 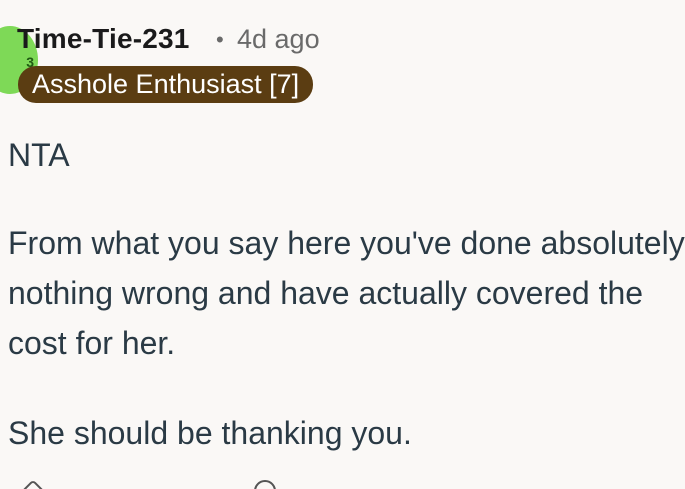 I want to click on upvote-icon, so click(x=33, y=484).